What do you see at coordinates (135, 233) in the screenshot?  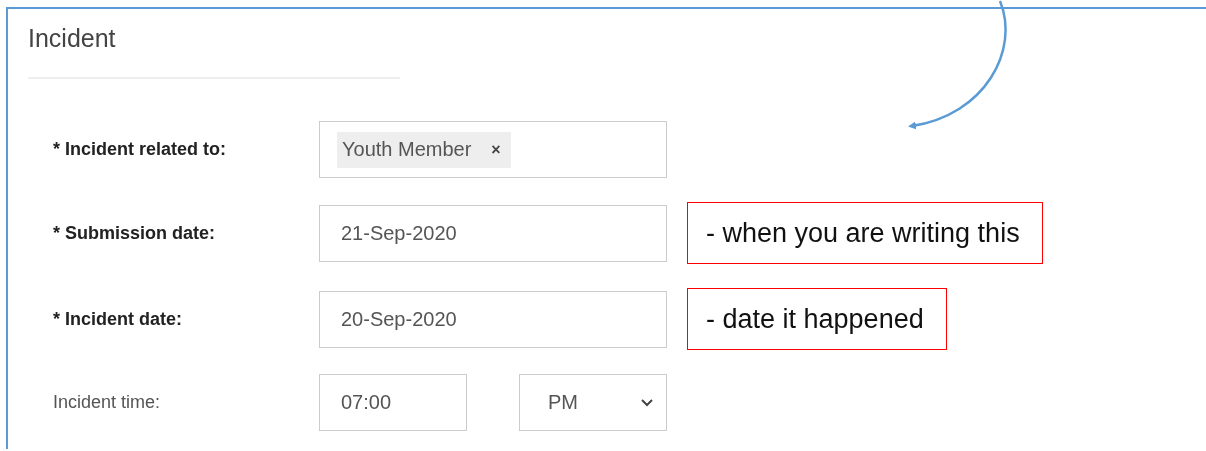 I see `field-label: * Submission date:` at bounding box center [135, 233].